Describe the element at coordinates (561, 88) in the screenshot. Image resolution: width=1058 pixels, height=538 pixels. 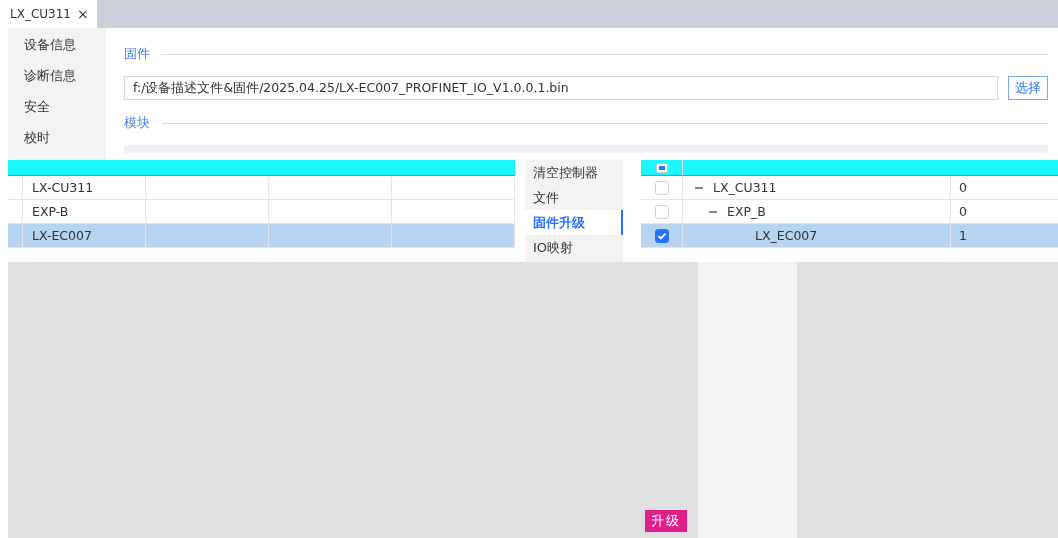
I see `file-path-field: f:/设备描述文件&固件/2025.04.25/LX-EC007_PROFINET_IO_V1.0.0.1.bin` at that location.